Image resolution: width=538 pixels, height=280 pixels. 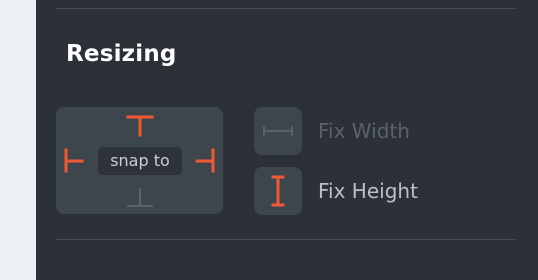 What do you see at coordinates (286, 239) in the screenshot?
I see `divider-bottom` at bounding box center [286, 239].